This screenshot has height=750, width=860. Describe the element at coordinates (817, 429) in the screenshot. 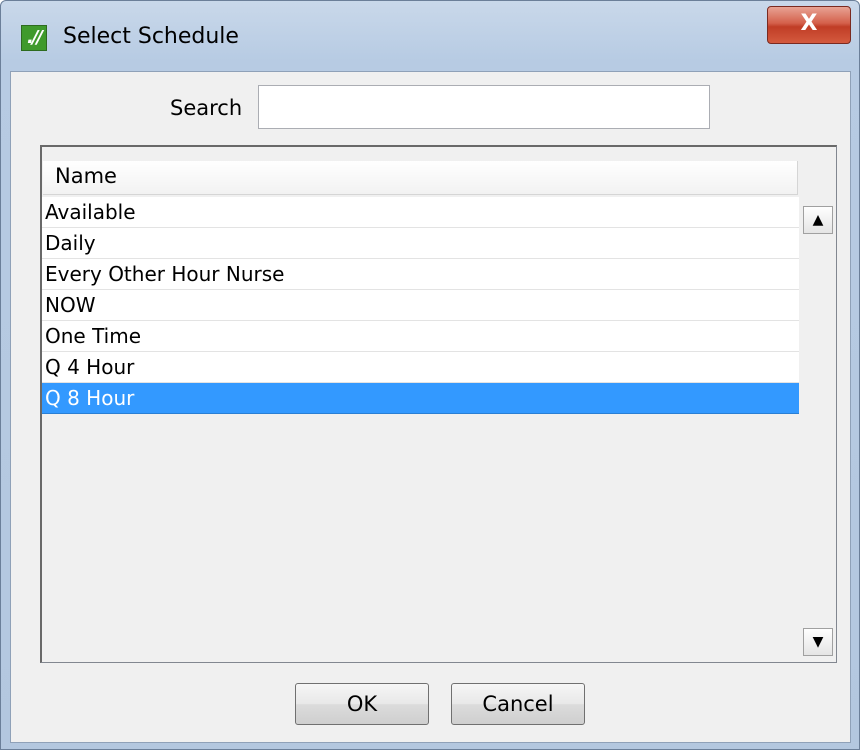

I see `vertical-scrollbar: ▲ ▼` at that location.